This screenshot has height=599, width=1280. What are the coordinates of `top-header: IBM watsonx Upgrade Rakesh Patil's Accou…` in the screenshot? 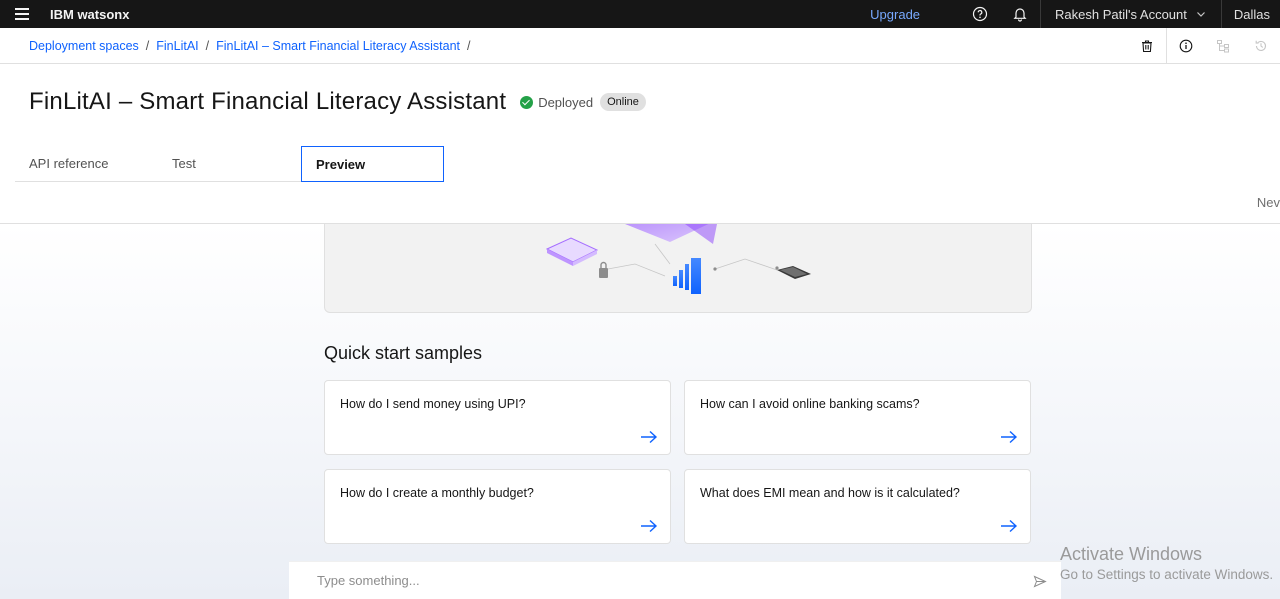 It's located at (640, 14).